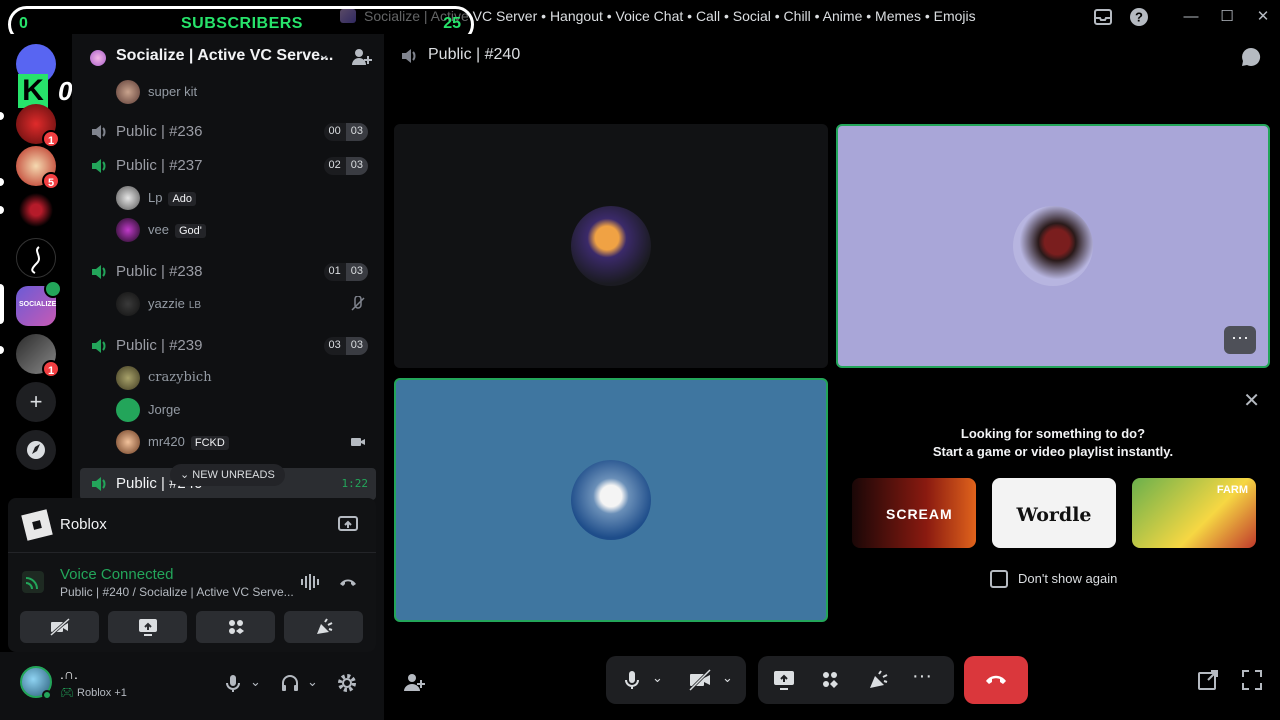  What do you see at coordinates (244, 92) in the screenshot?
I see `voice-user: super kit` at bounding box center [244, 92].